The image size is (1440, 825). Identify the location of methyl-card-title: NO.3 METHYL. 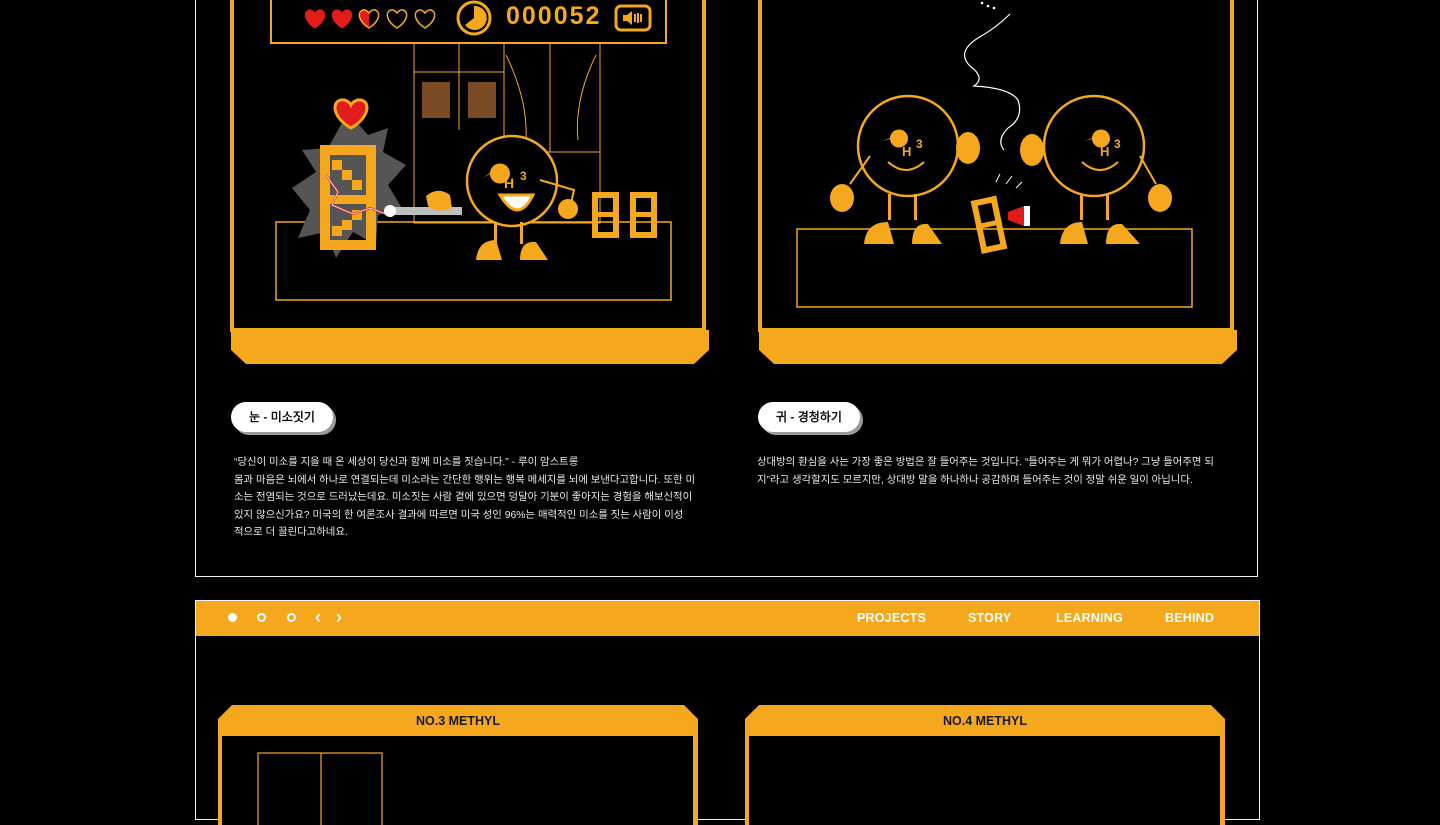
(458, 721).